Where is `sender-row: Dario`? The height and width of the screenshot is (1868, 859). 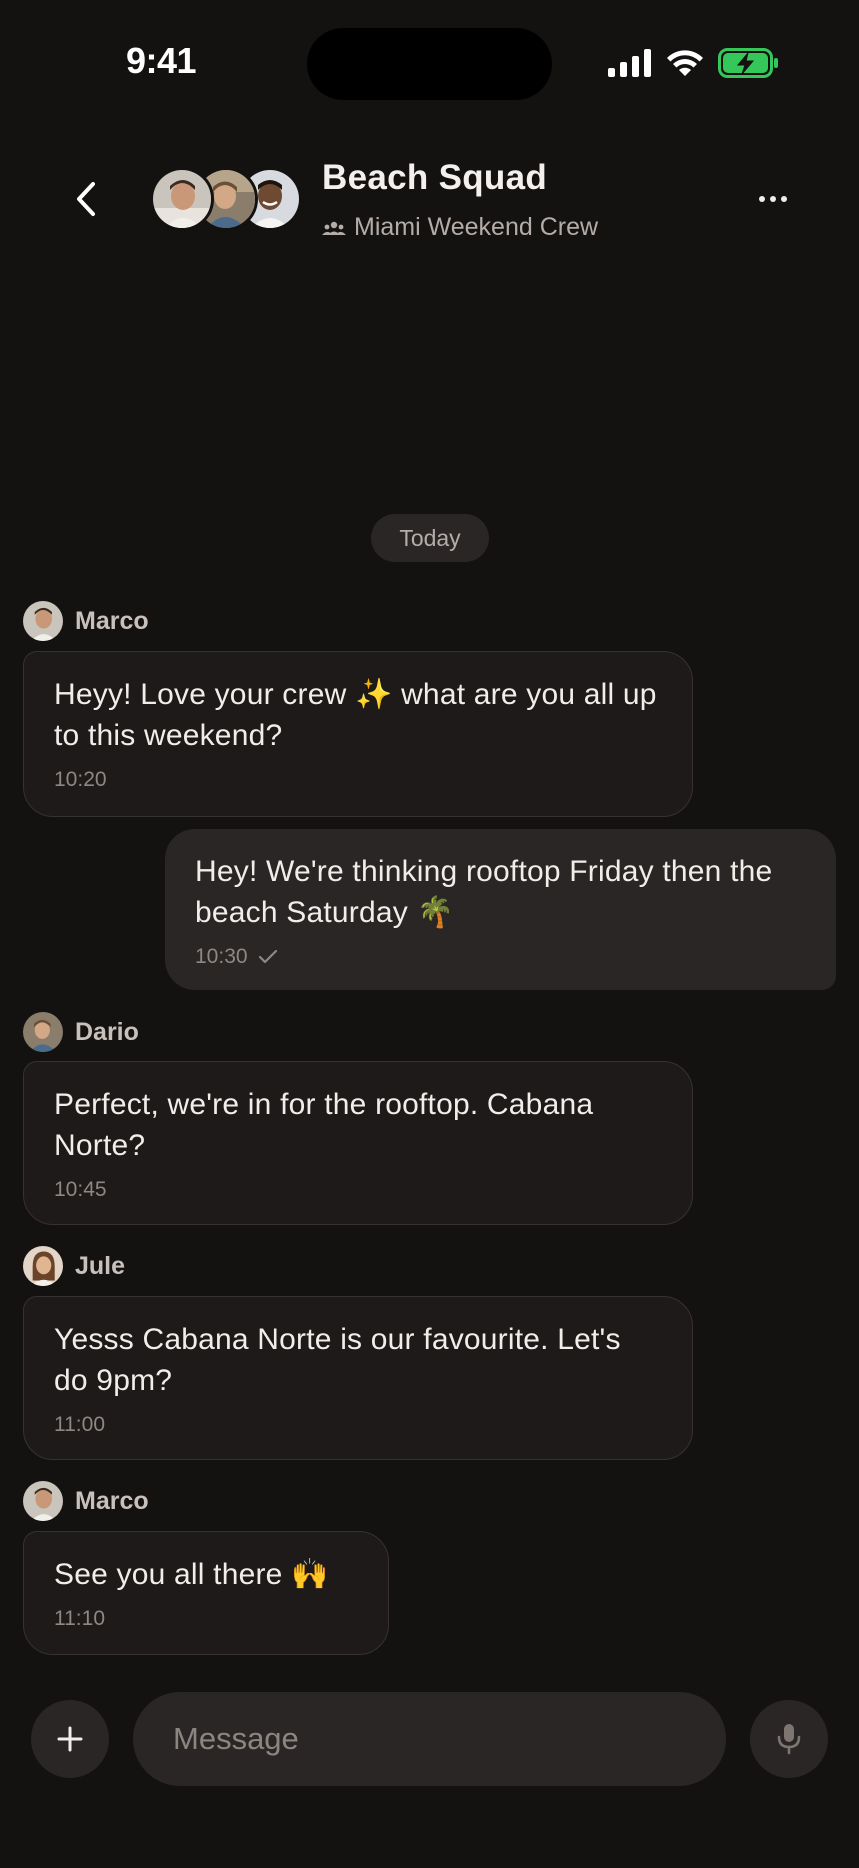 sender-row: Dario is located at coordinates (81, 1032).